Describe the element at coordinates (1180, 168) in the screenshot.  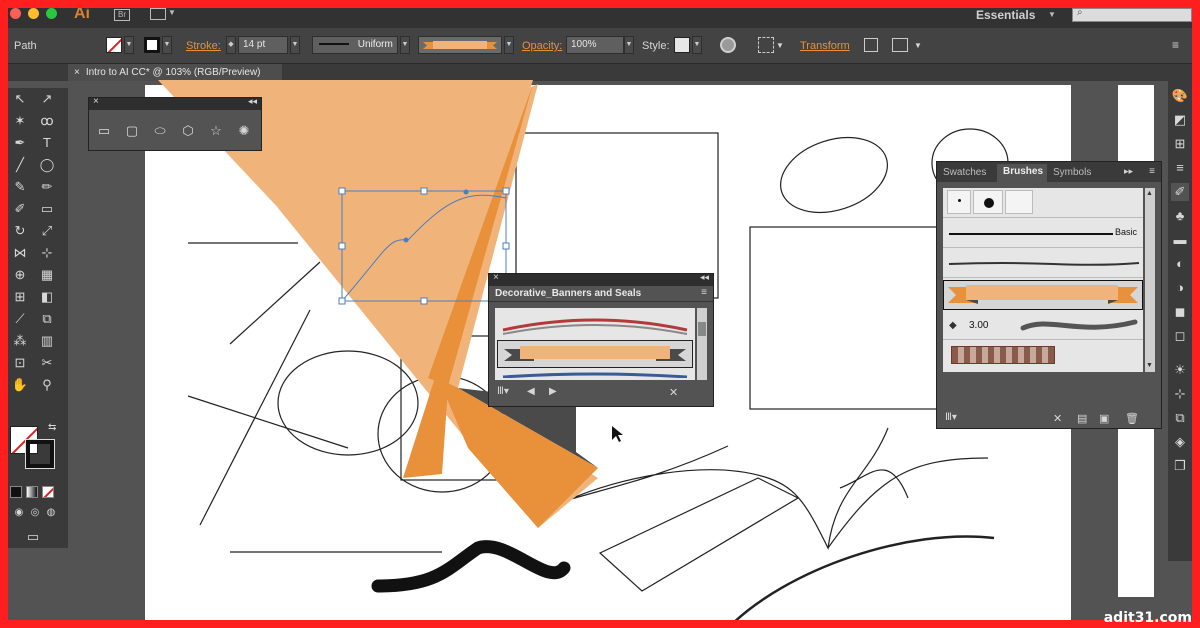
I see `stroke-icon: ≡` at that location.